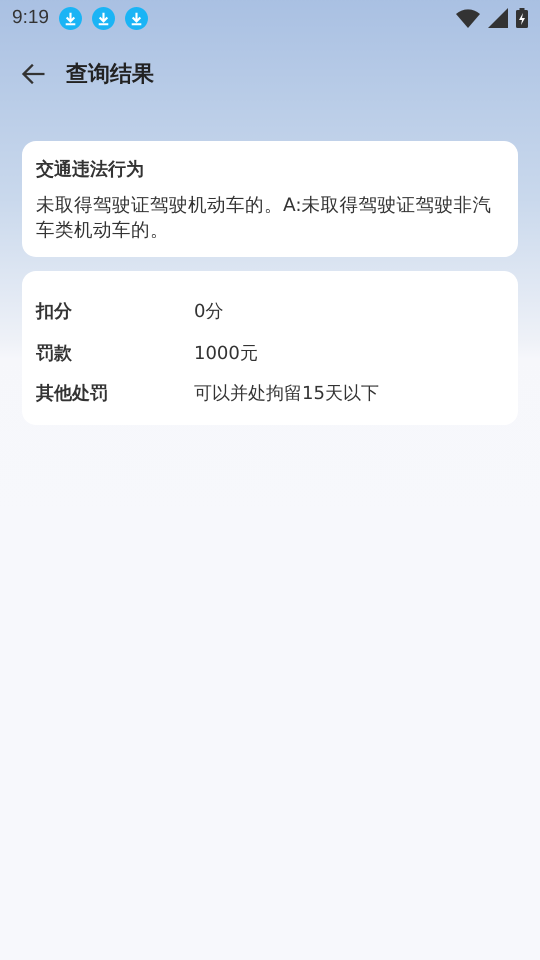  What do you see at coordinates (54, 311) in the screenshot?
I see `detail-label: 扣分` at bounding box center [54, 311].